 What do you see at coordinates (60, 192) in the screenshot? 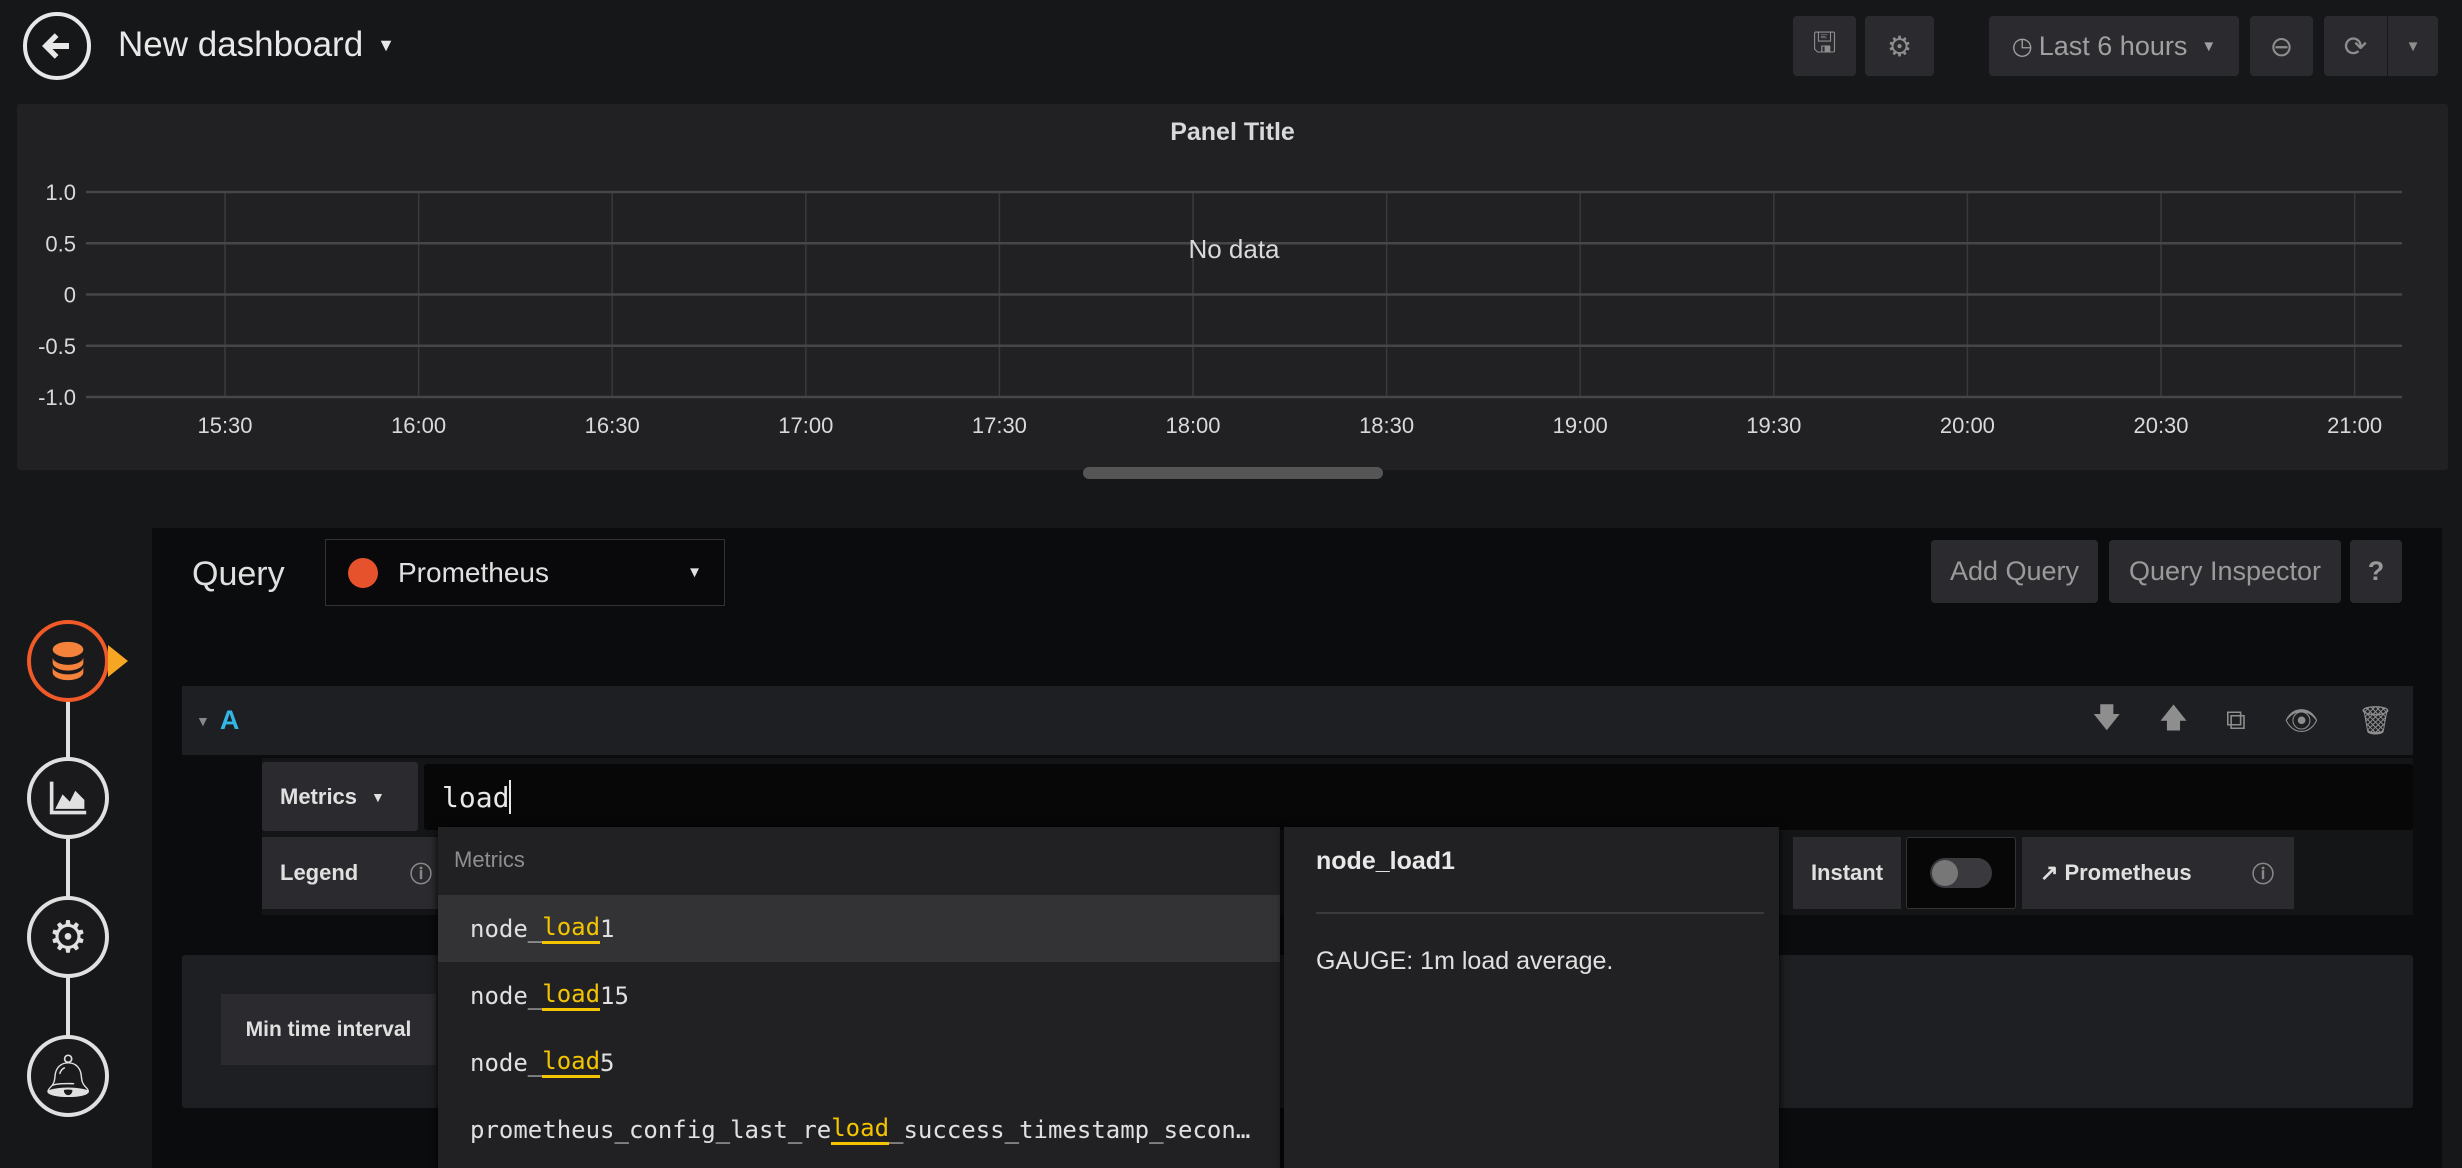
I see `y-tick-label: 1.0` at bounding box center [60, 192].